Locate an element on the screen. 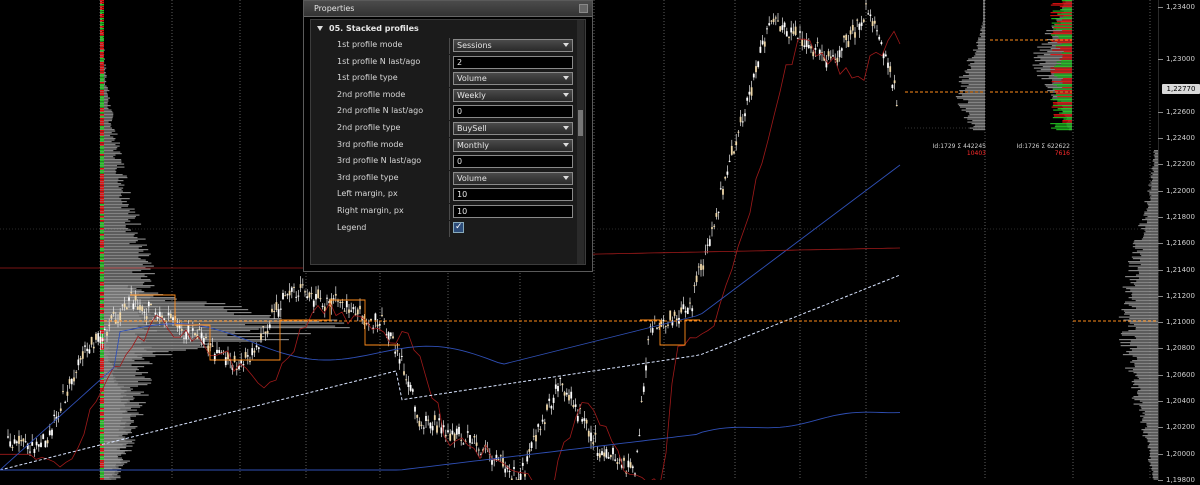 The image size is (1200, 485). scrollbar-thumb is located at coordinates (580, 123).